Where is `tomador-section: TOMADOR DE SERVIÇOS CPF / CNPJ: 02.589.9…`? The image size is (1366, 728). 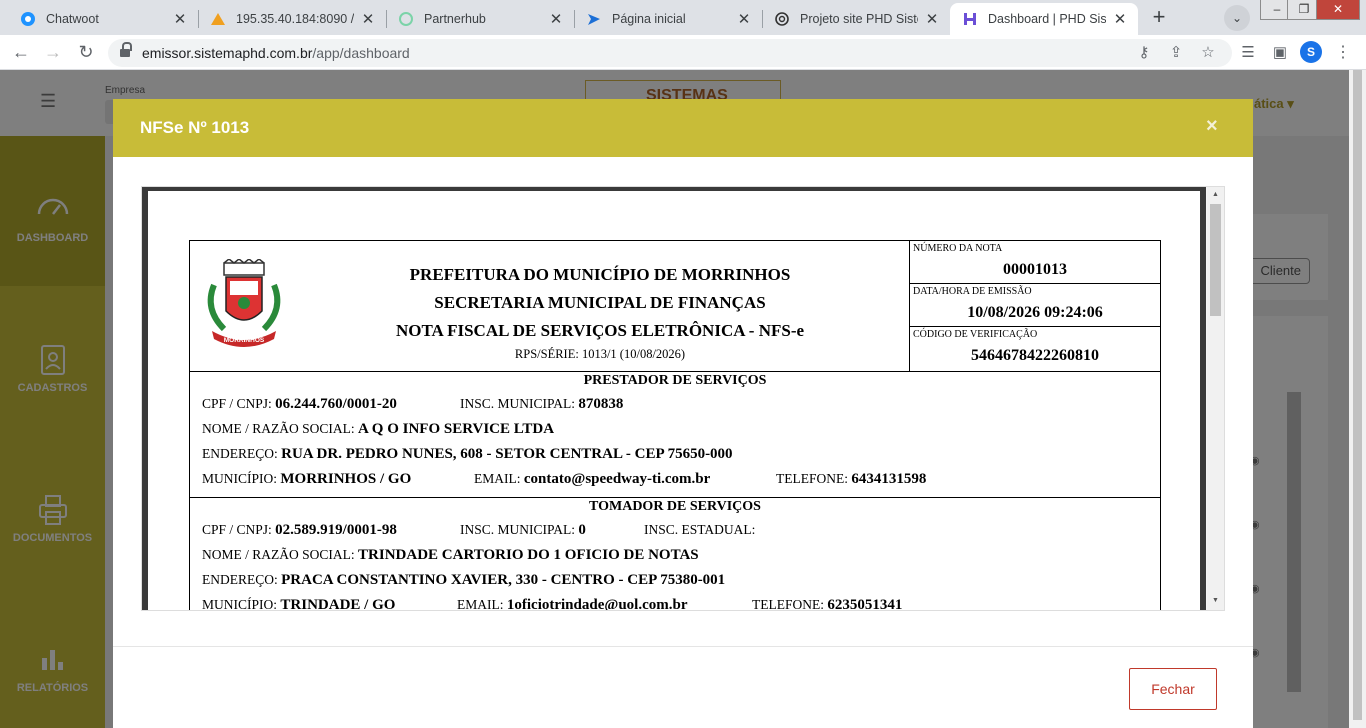 tomador-section: TOMADOR DE SERVIÇOS CPF / CNPJ: 02.589.9… is located at coordinates (675, 554).